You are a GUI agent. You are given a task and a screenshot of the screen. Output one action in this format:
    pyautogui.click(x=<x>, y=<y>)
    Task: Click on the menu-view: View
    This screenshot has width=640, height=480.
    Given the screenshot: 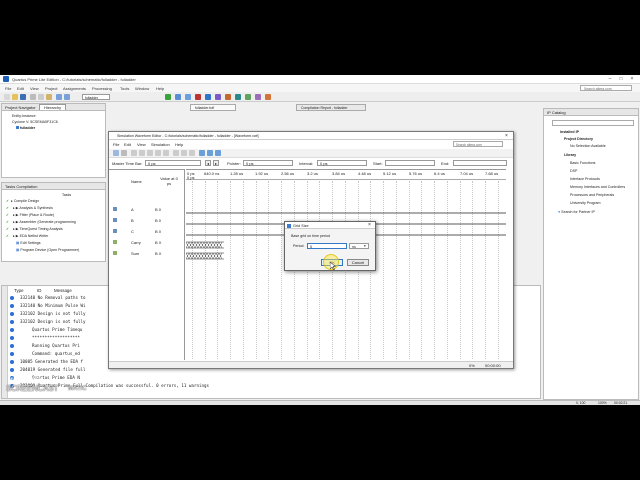 What is the action you would take?
    pyautogui.click(x=34, y=88)
    